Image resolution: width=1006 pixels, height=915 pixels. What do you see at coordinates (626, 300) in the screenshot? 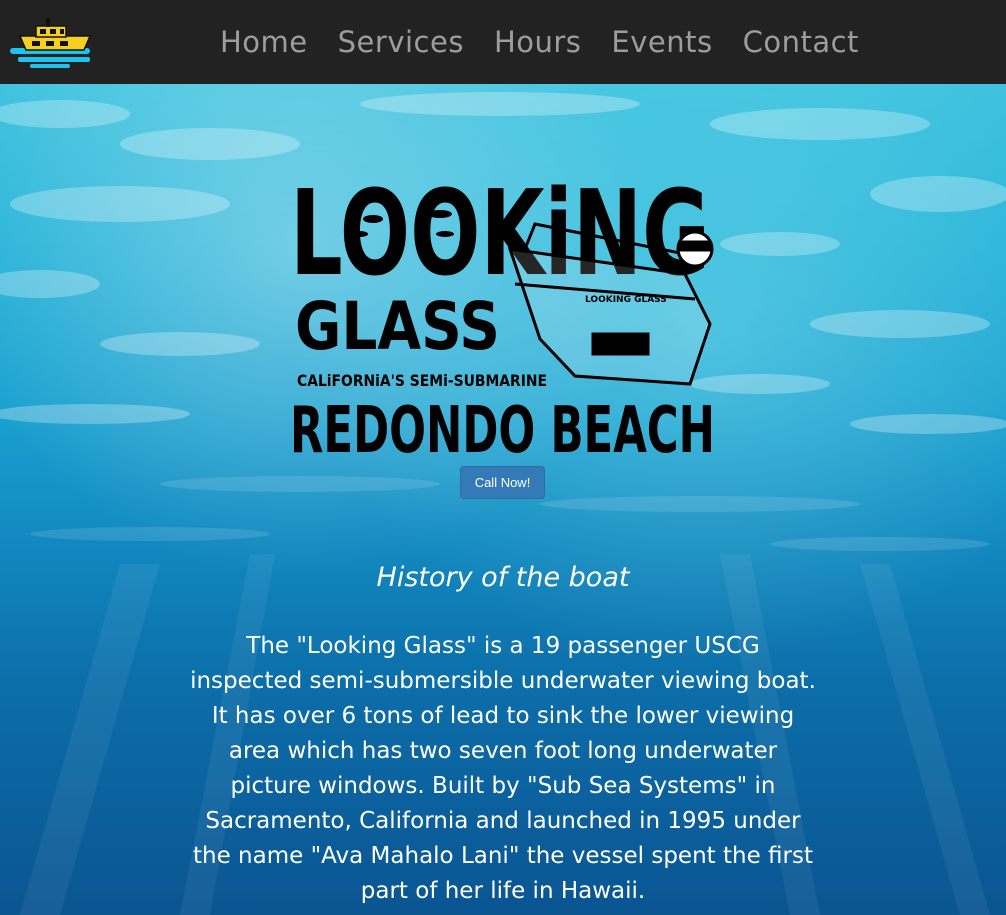
I see `boat-label-text: LOOKING GLASS` at bounding box center [626, 300].